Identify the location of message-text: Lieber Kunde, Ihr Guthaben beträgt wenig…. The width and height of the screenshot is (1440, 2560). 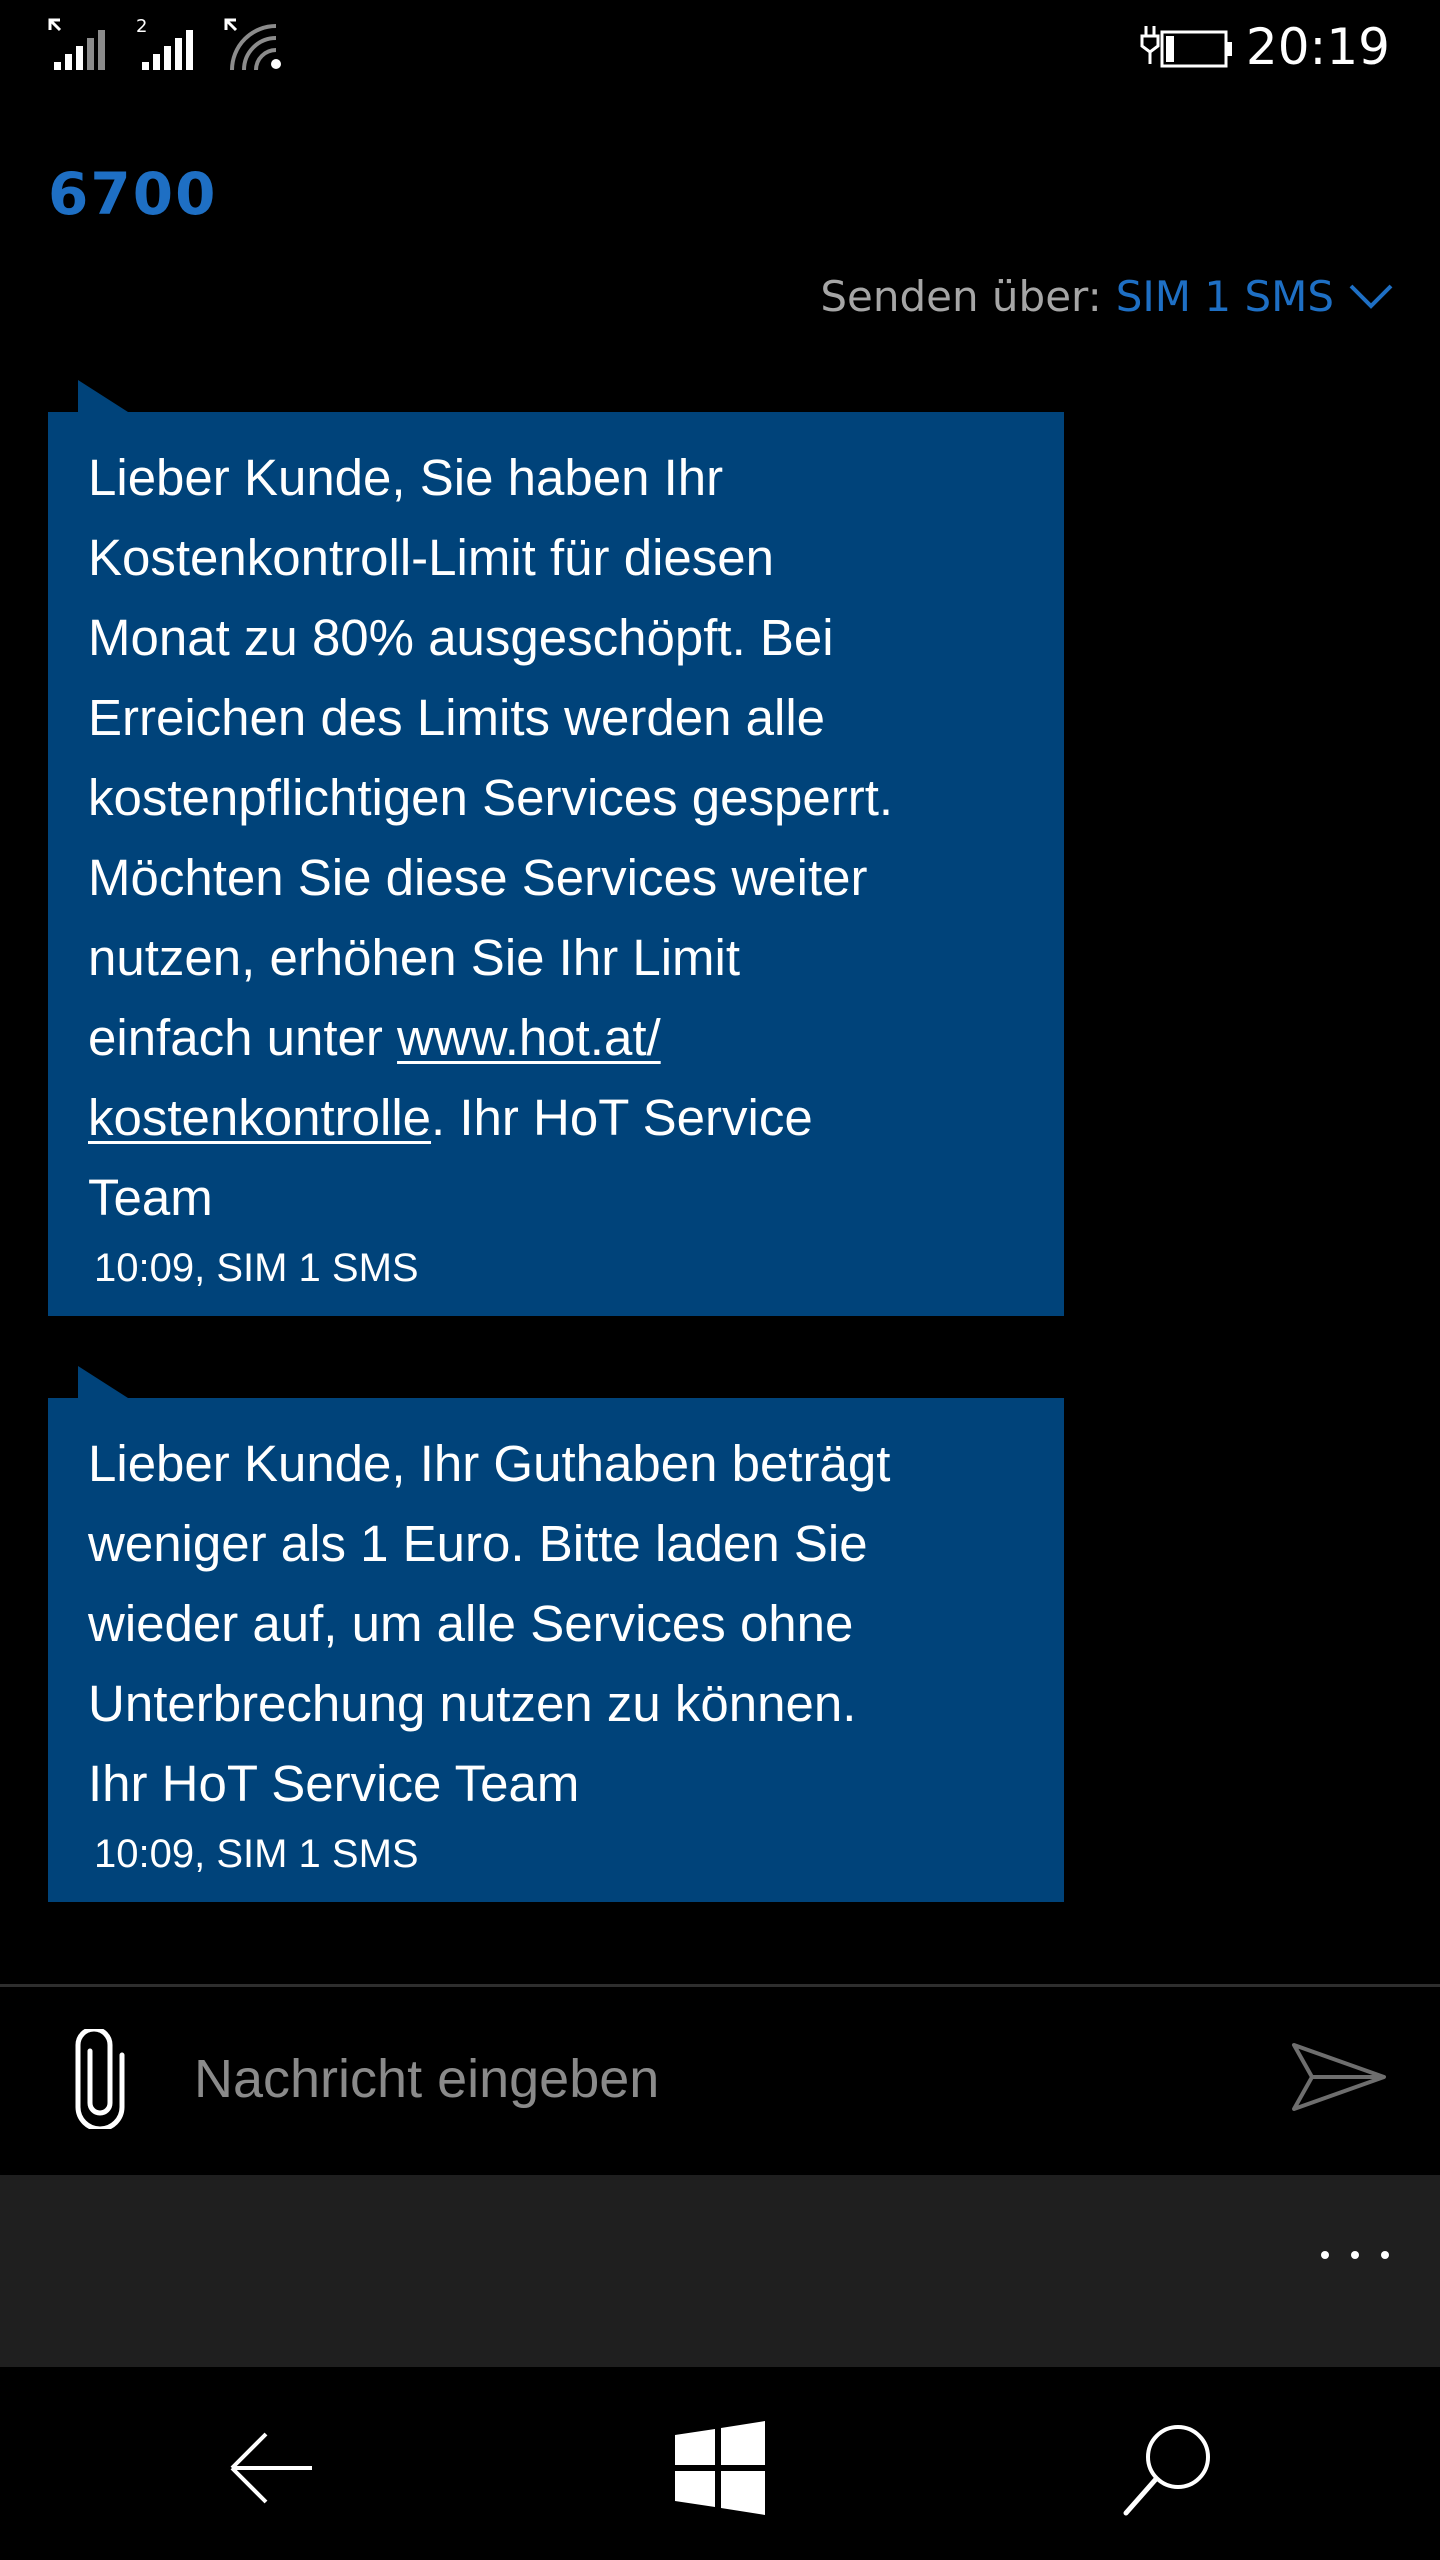
(489, 1623).